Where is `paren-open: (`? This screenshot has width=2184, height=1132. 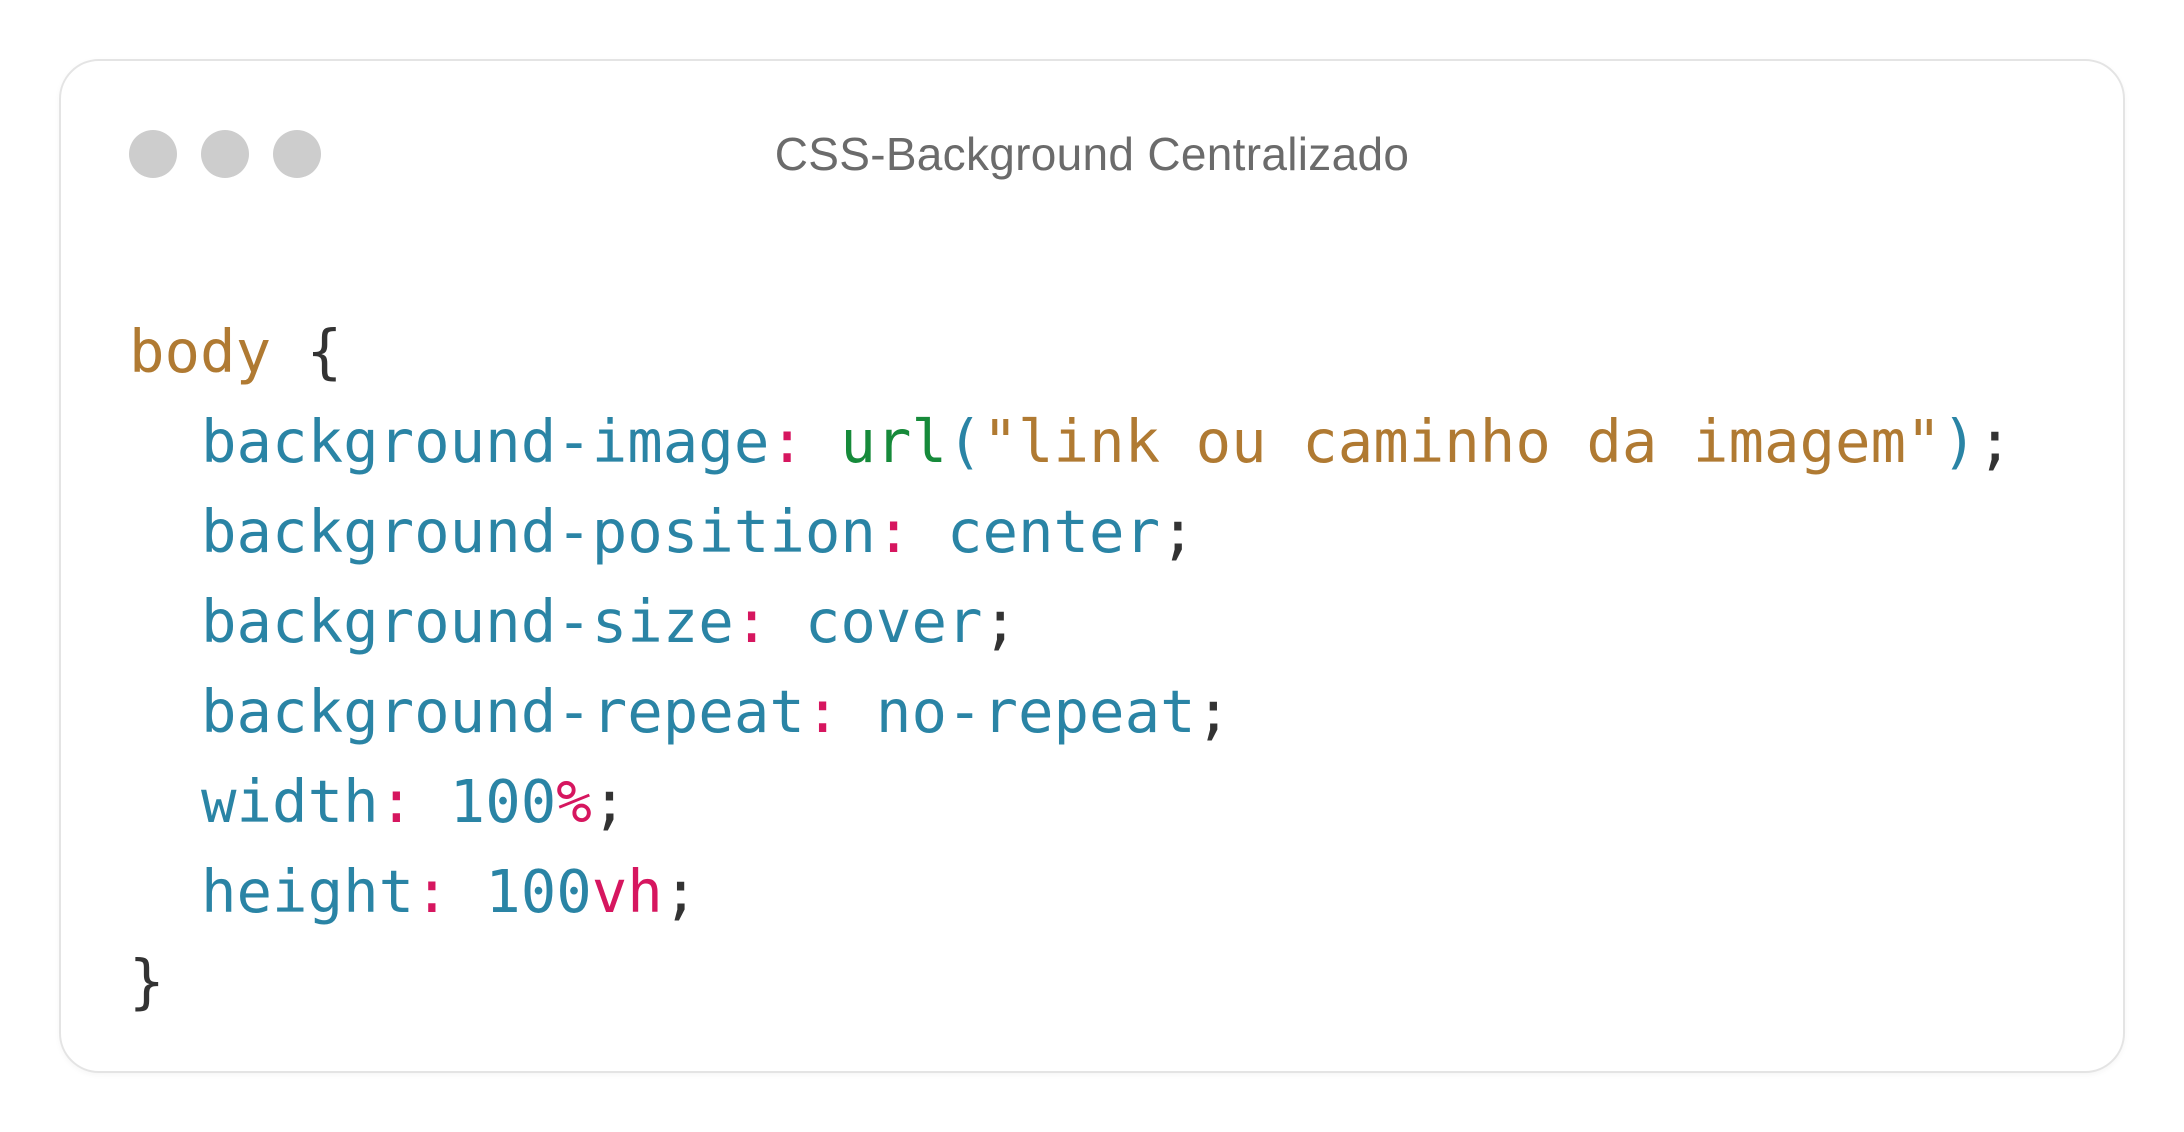 paren-open: ( is located at coordinates (964, 441).